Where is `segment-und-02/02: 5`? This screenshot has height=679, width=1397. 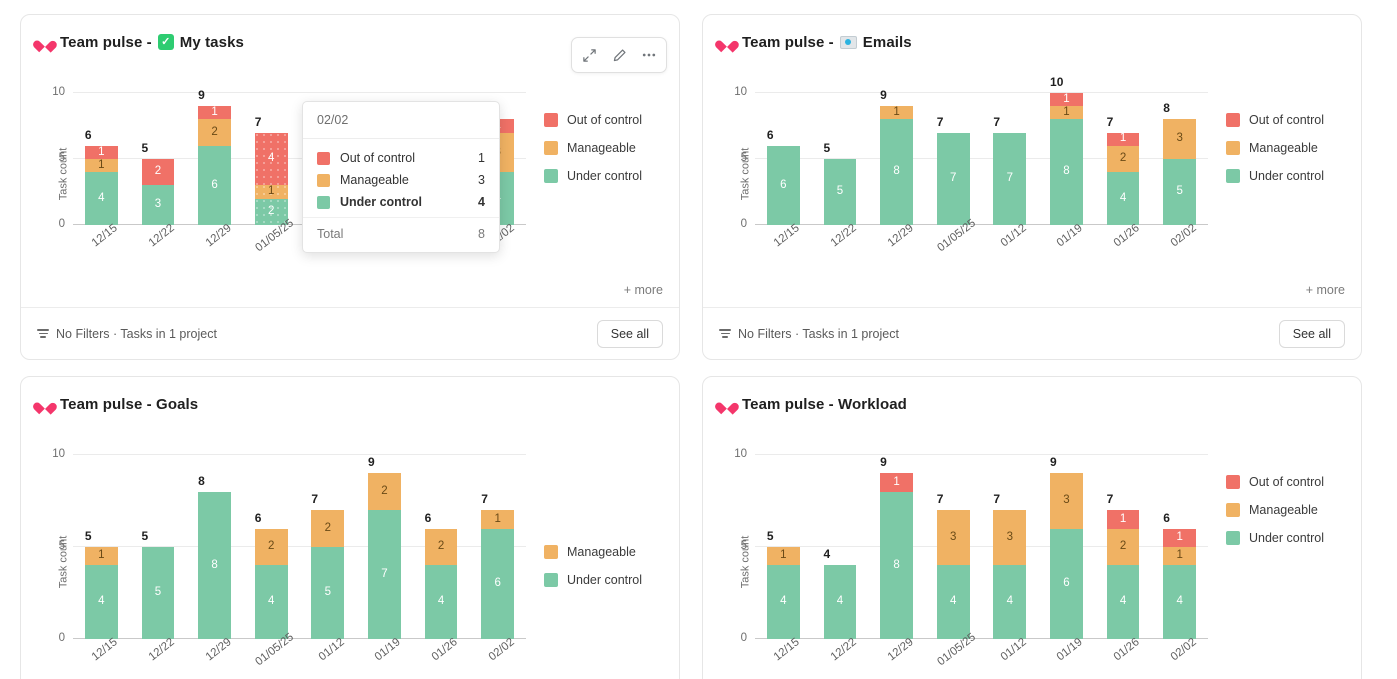
segment-und-02/02: 5 is located at coordinates (1180, 192).